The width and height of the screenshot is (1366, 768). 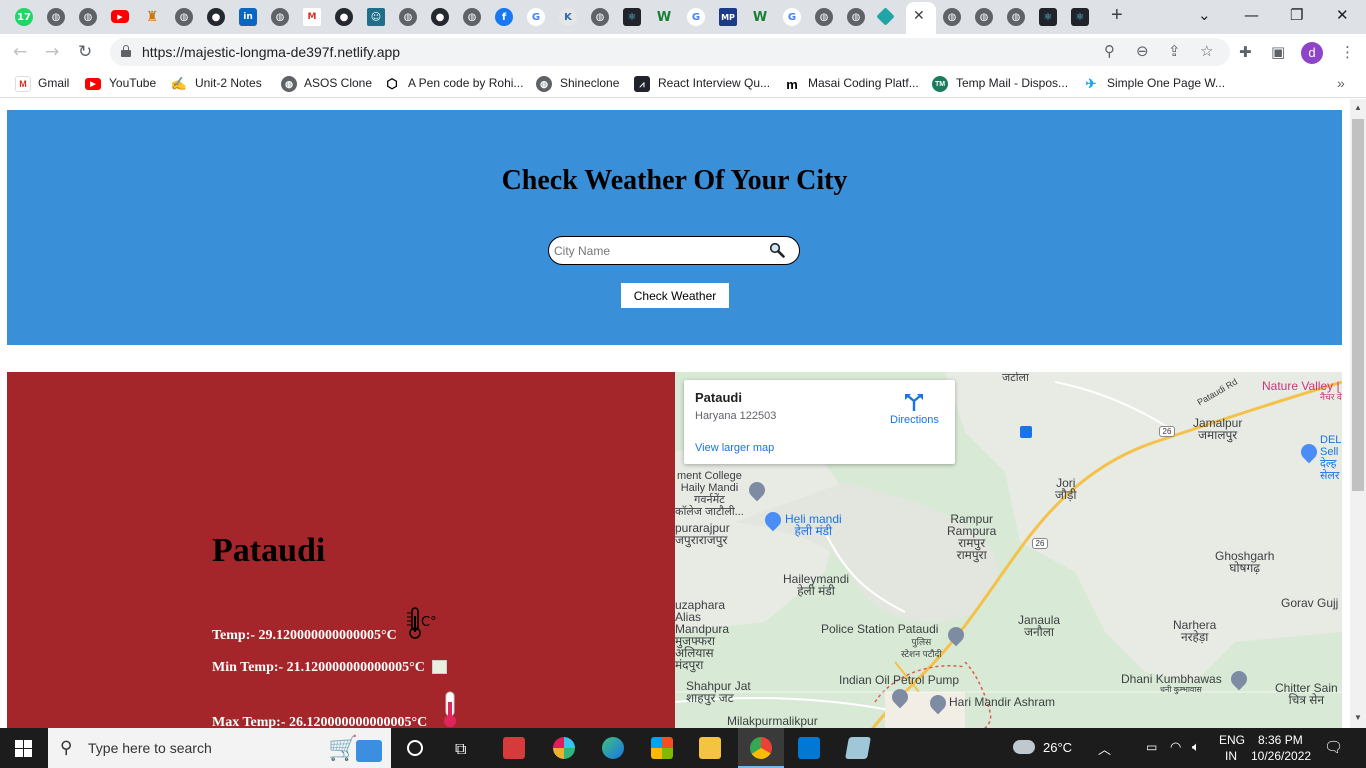 I want to click on side-panel-icon: ▣, so click(x=1278, y=52).